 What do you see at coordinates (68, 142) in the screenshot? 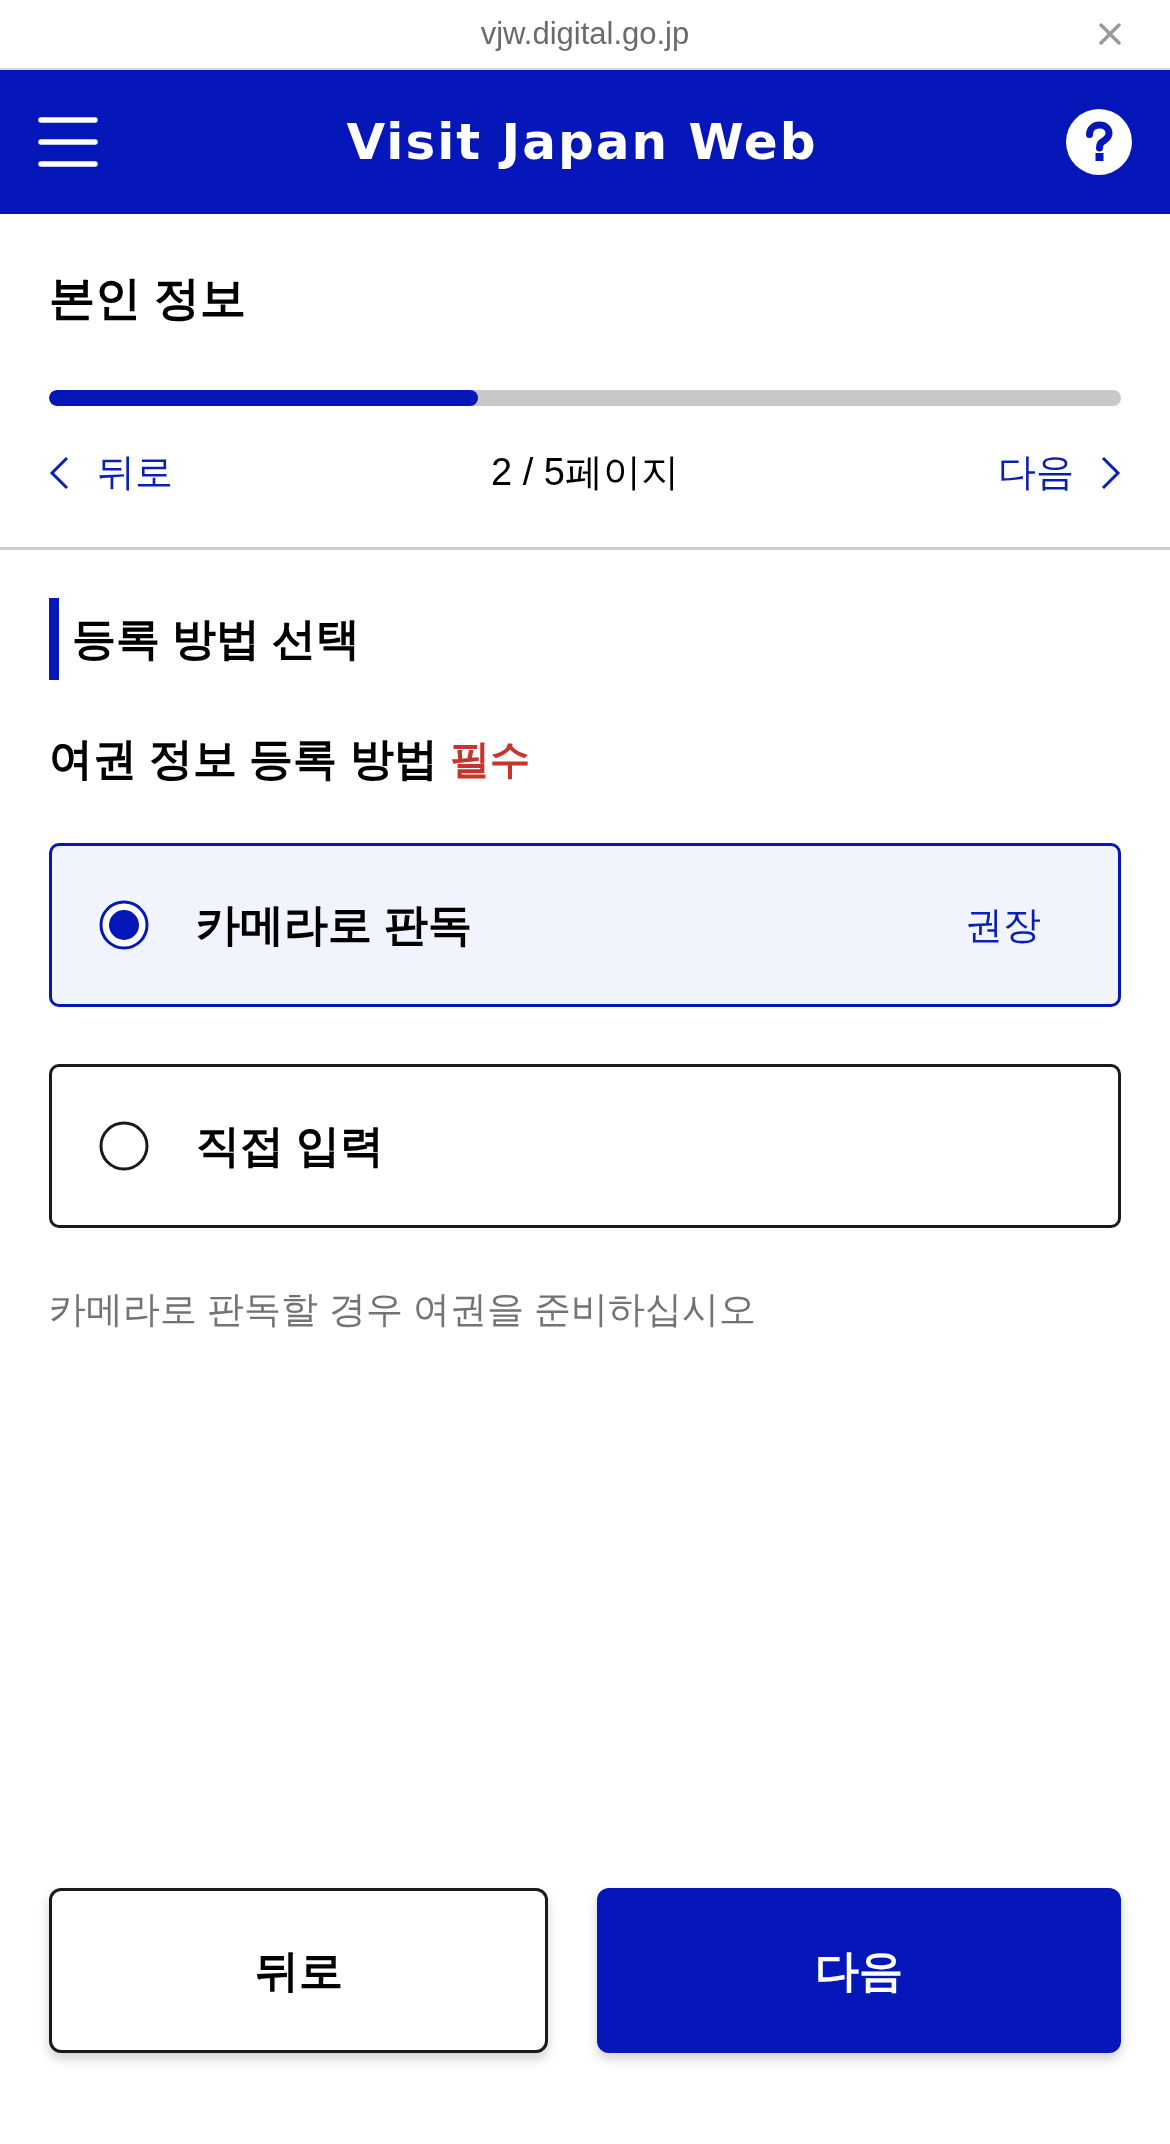
I see `menu-icon` at bounding box center [68, 142].